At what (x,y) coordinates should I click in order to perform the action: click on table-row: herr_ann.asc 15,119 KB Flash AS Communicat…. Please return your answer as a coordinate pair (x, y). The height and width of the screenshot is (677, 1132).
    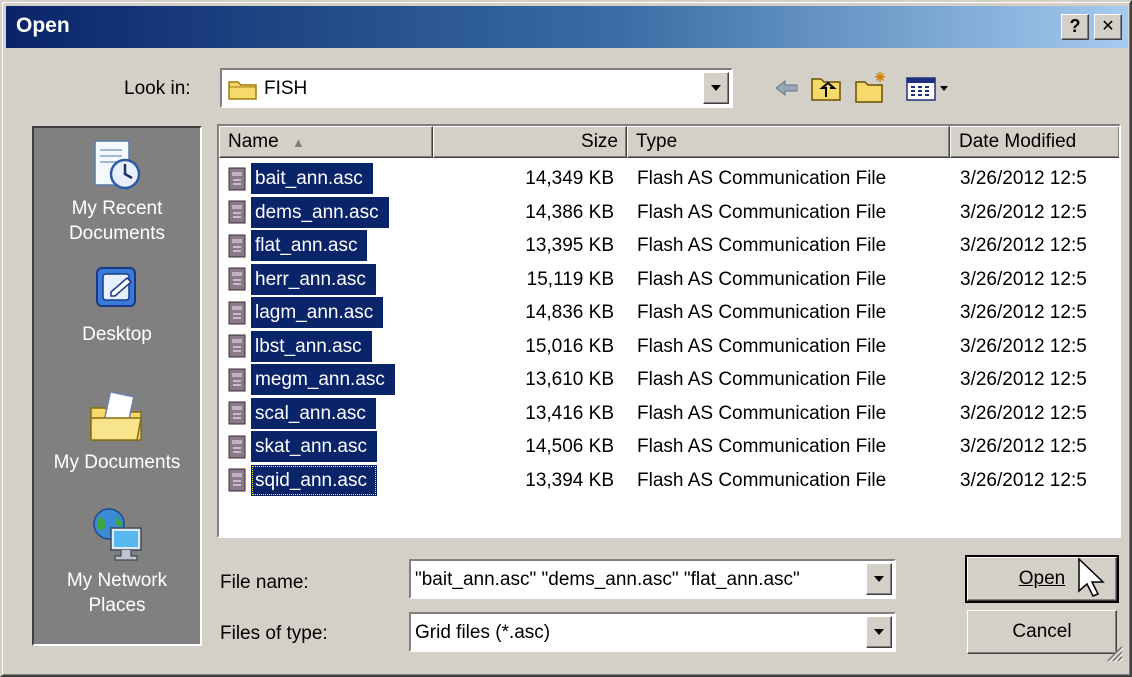
    Looking at the image, I should click on (669, 279).